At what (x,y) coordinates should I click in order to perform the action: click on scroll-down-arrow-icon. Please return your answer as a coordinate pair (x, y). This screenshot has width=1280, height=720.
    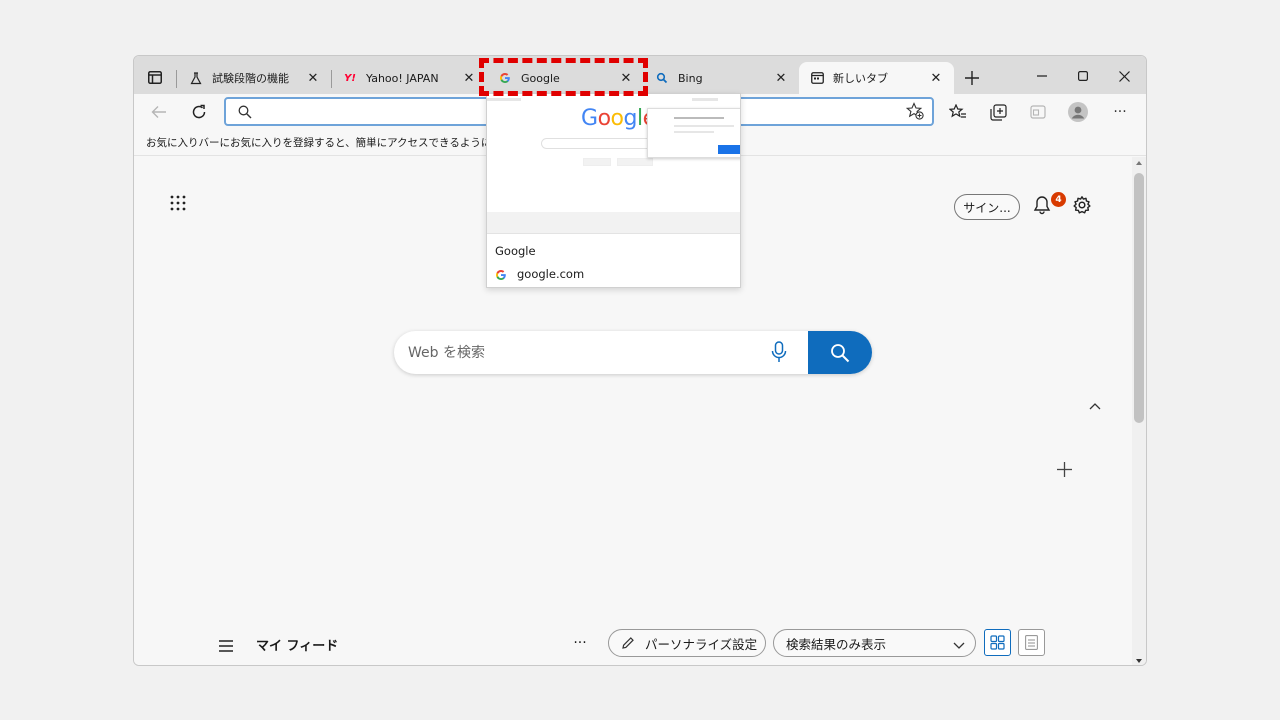
    Looking at the image, I should click on (1139, 661).